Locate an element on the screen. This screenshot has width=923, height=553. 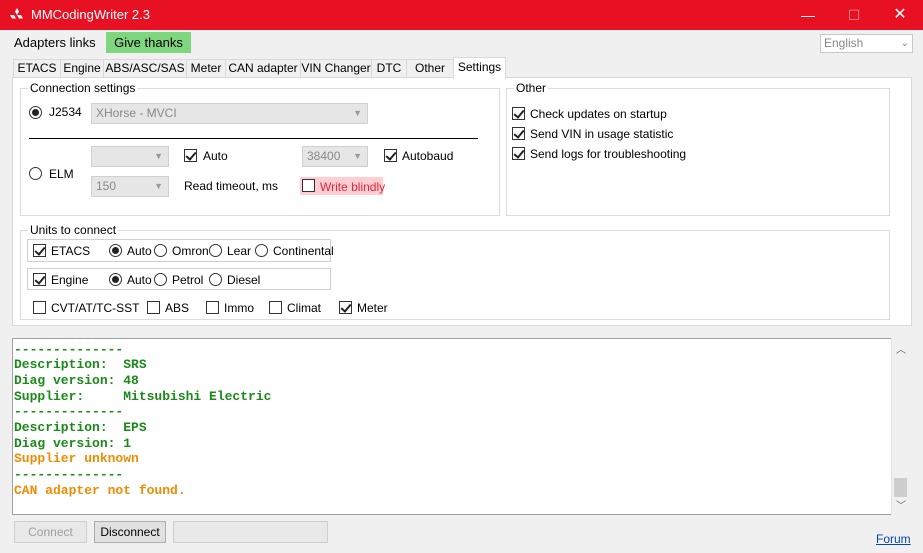
cvt-label: CVT/AT/TC-SST is located at coordinates (95, 308).